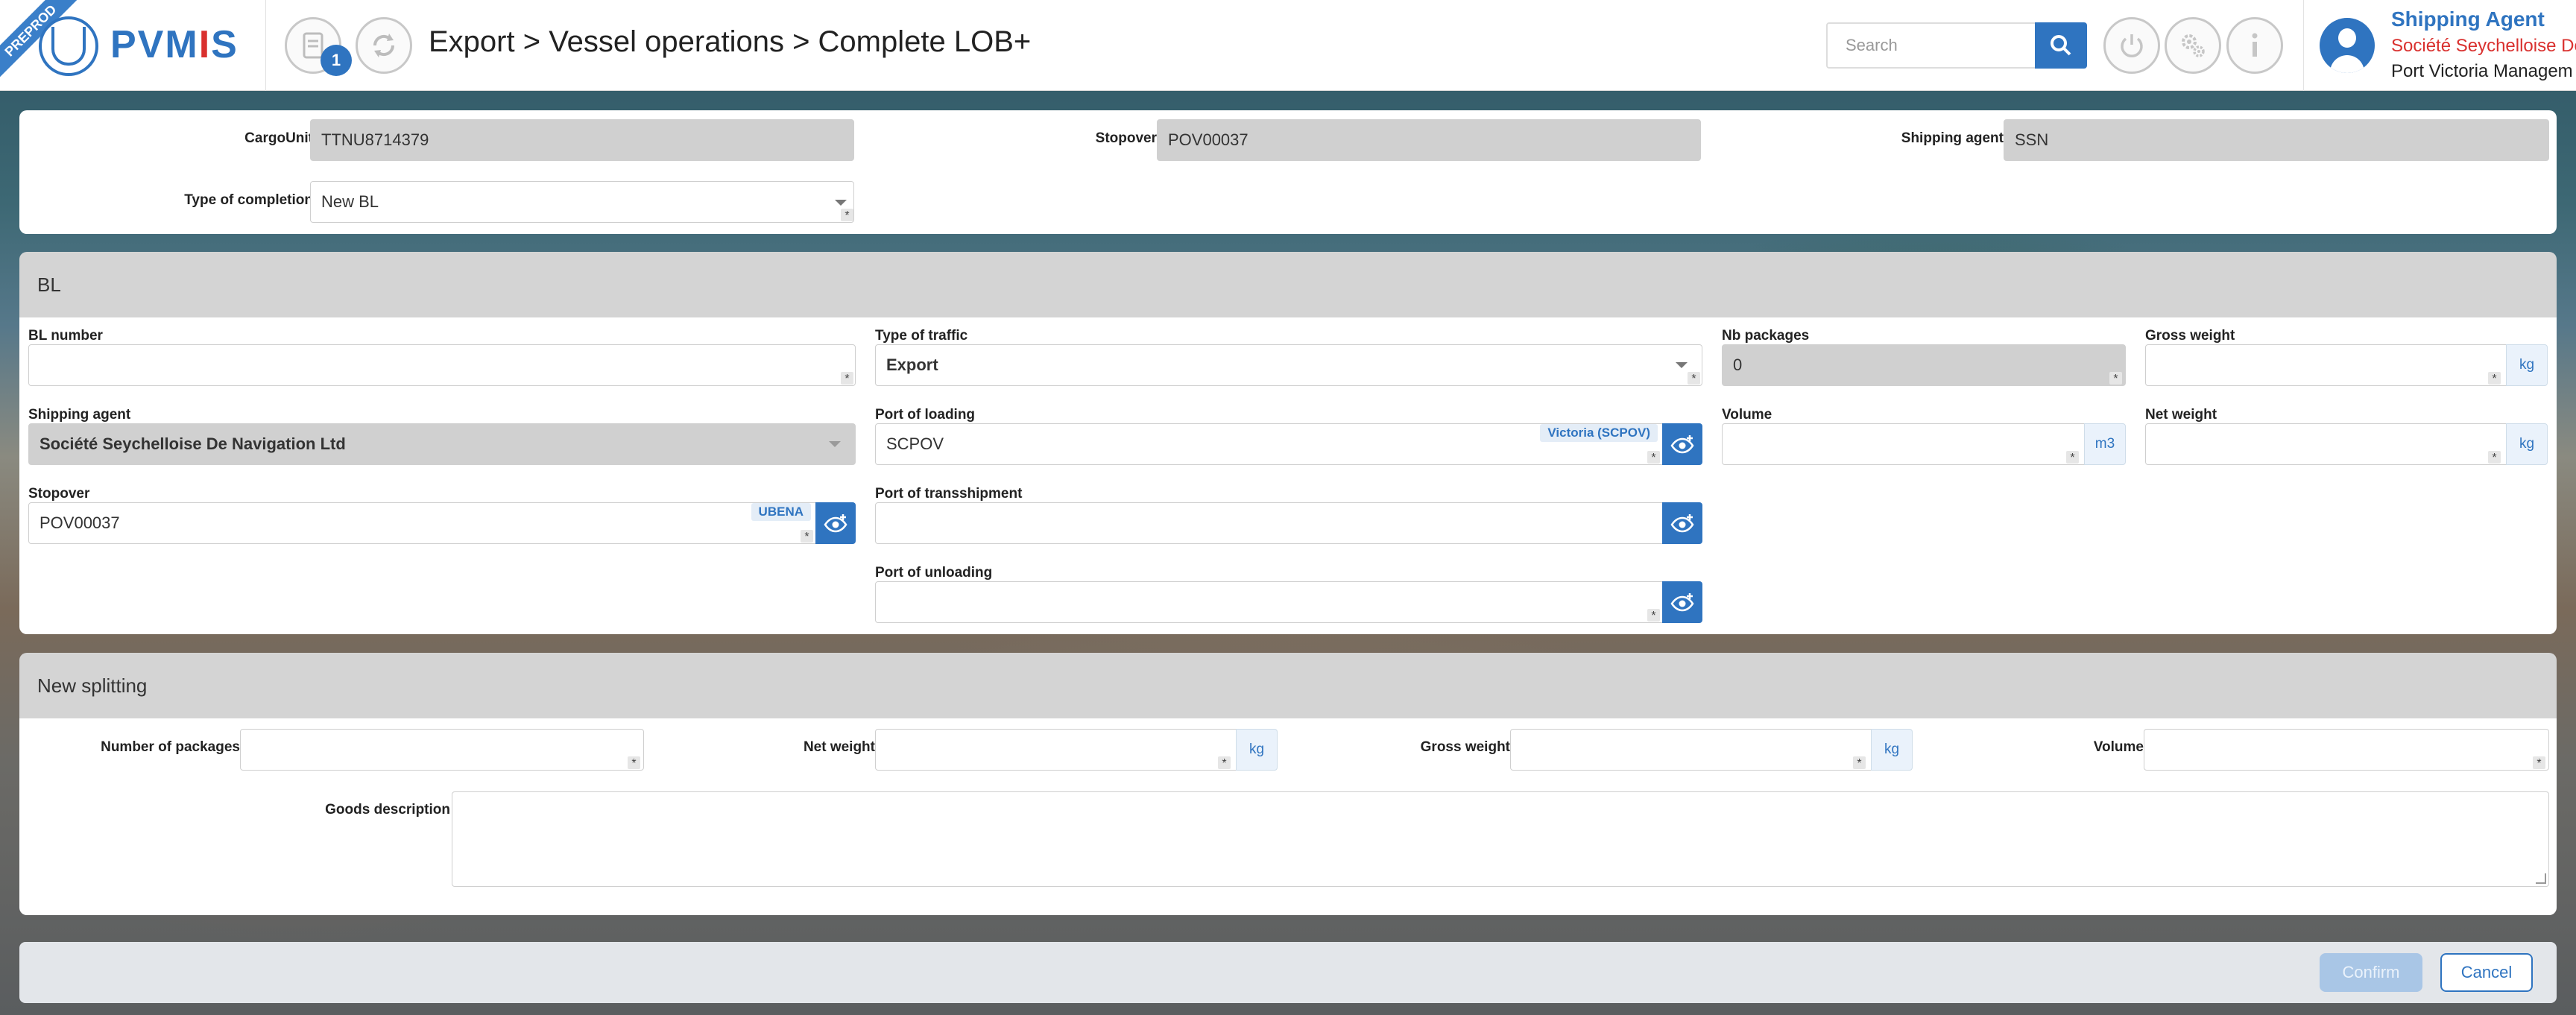 Image resolution: width=2576 pixels, height=1015 pixels. Describe the element at coordinates (2327, 365) in the screenshot. I see `gross-weight-input` at that location.